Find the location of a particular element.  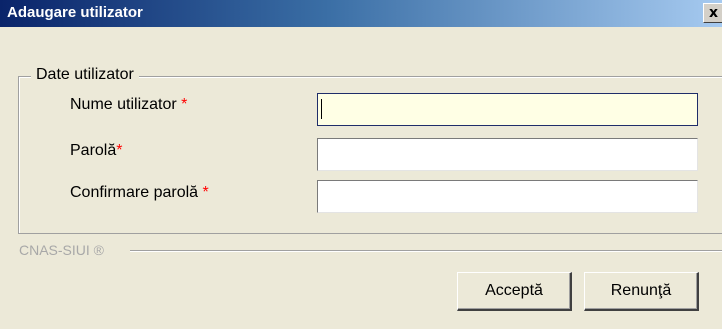

username-input is located at coordinates (507, 109).